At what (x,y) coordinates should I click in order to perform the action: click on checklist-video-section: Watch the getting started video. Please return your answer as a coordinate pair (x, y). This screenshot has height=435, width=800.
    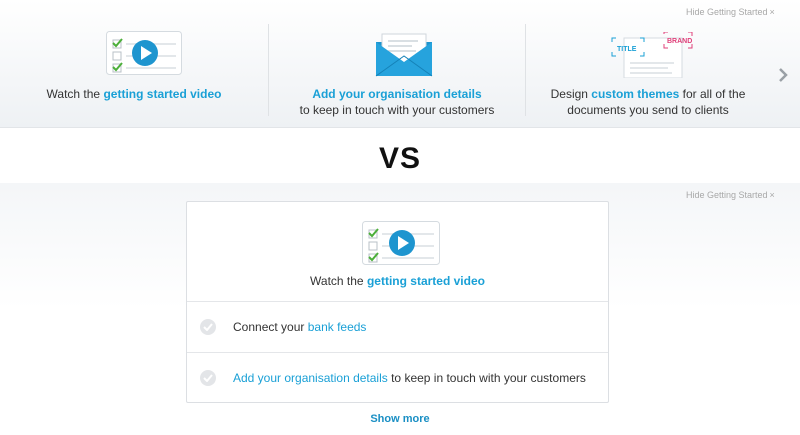
    Looking at the image, I should click on (397, 252).